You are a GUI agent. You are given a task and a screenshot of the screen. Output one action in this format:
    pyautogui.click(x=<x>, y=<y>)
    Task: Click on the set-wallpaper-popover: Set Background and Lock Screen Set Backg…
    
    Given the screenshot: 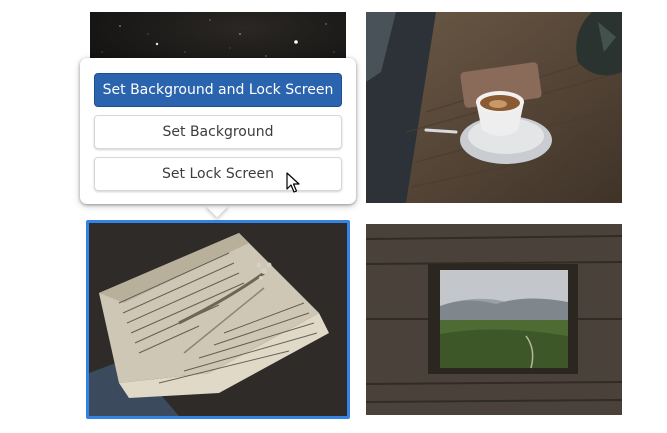 What is the action you would take?
    pyautogui.click(x=218, y=131)
    